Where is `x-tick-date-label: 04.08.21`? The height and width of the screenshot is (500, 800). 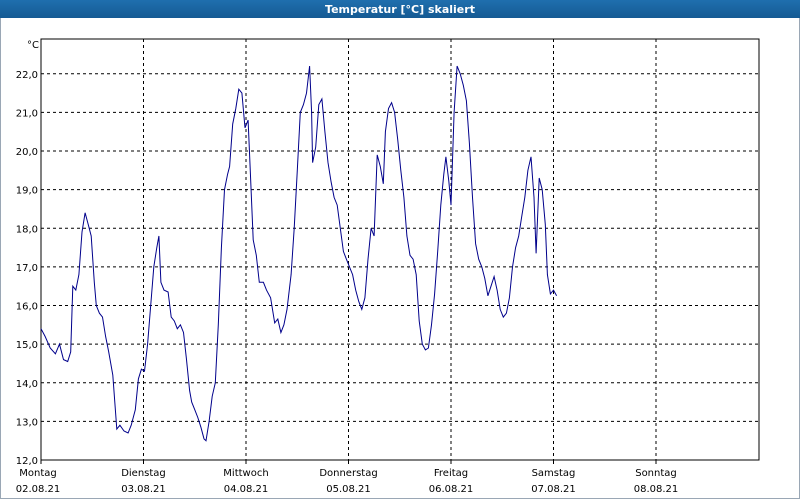 x-tick-date-label: 04.08.21 is located at coordinates (246, 489).